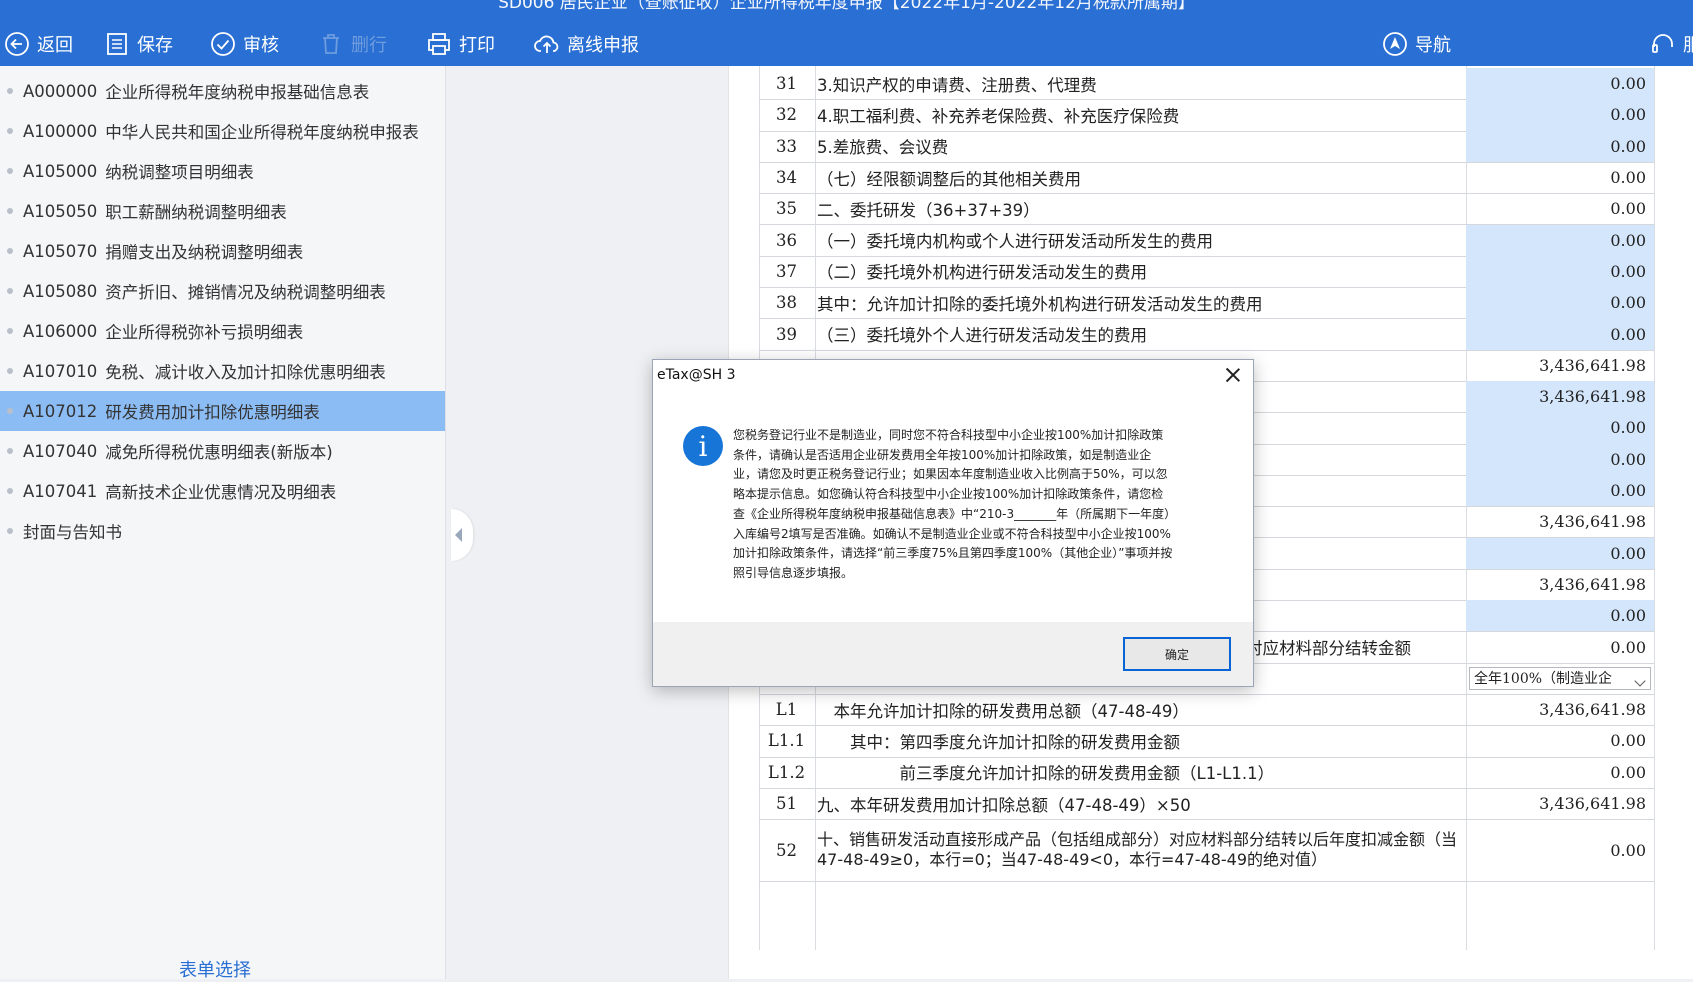  I want to click on row-number: 52, so click(786, 850).